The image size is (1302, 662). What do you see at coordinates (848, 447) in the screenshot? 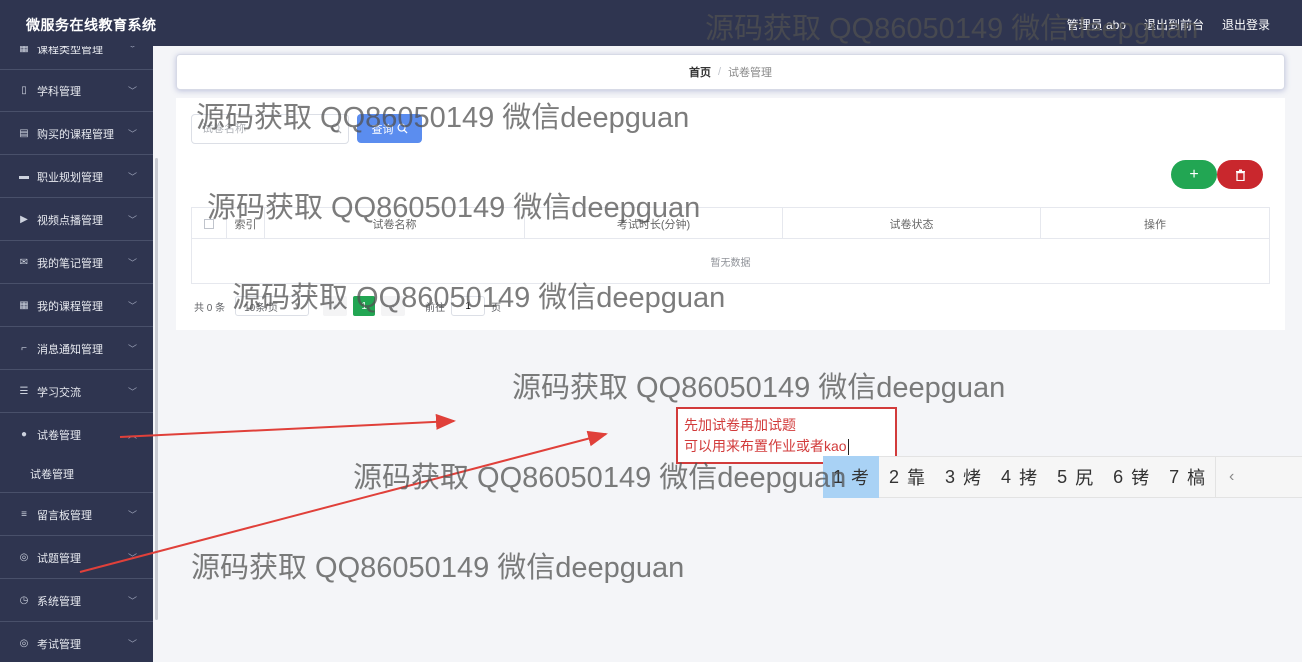
I see `text-caret` at bounding box center [848, 447].